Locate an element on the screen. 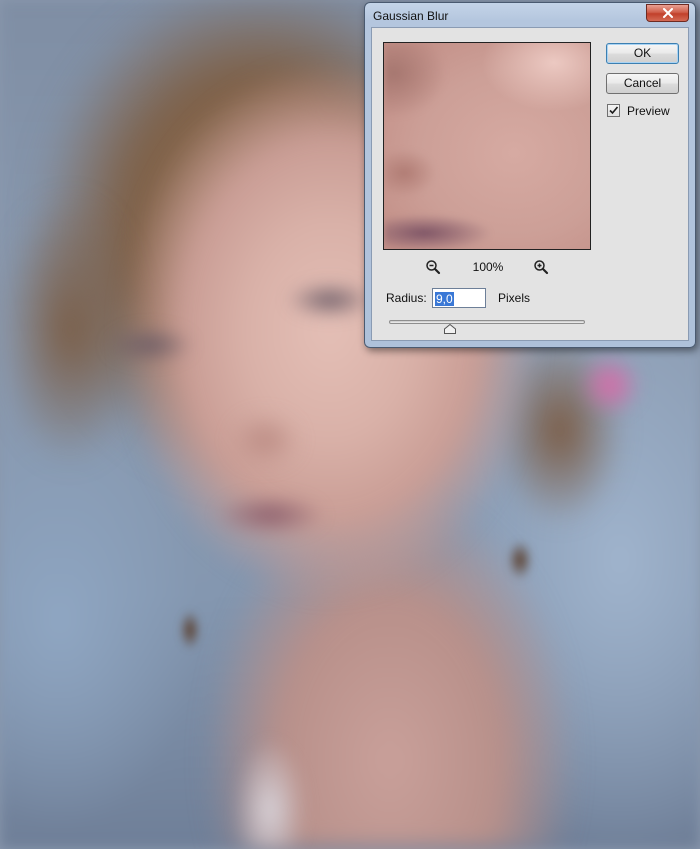  dialog-title: Gaussian Blur is located at coordinates (411, 16).